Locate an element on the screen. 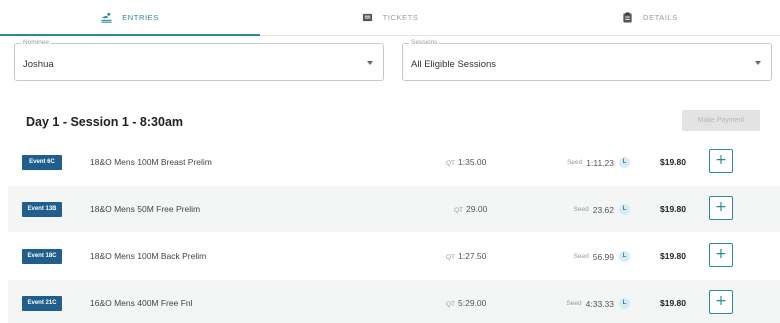  qualifying-time: QT 29.00 is located at coordinates (470, 209).